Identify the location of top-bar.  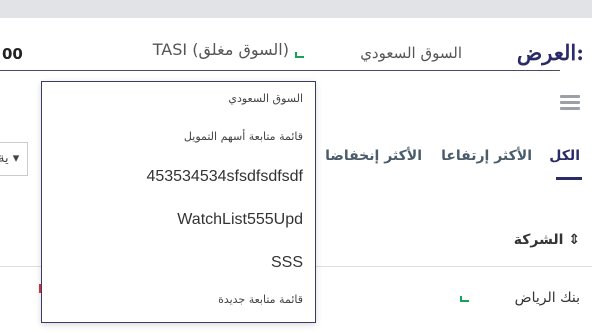
(296, 9).